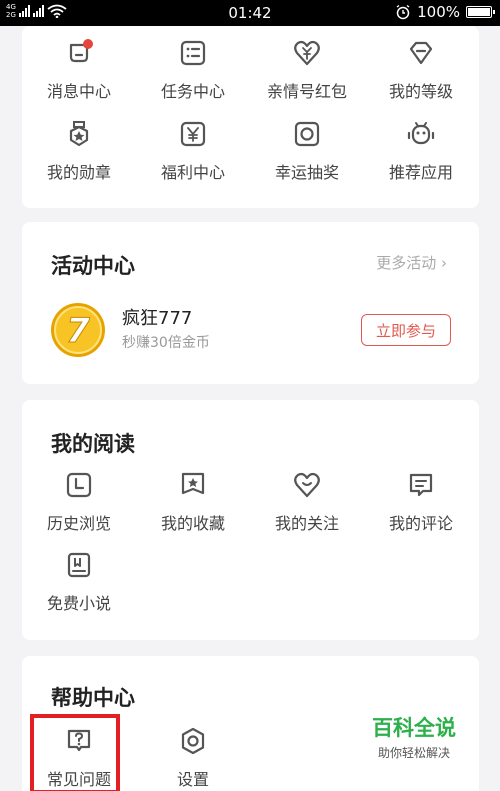  Describe the element at coordinates (193, 134) in the screenshot. I see `welfare-yen-icon` at that location.